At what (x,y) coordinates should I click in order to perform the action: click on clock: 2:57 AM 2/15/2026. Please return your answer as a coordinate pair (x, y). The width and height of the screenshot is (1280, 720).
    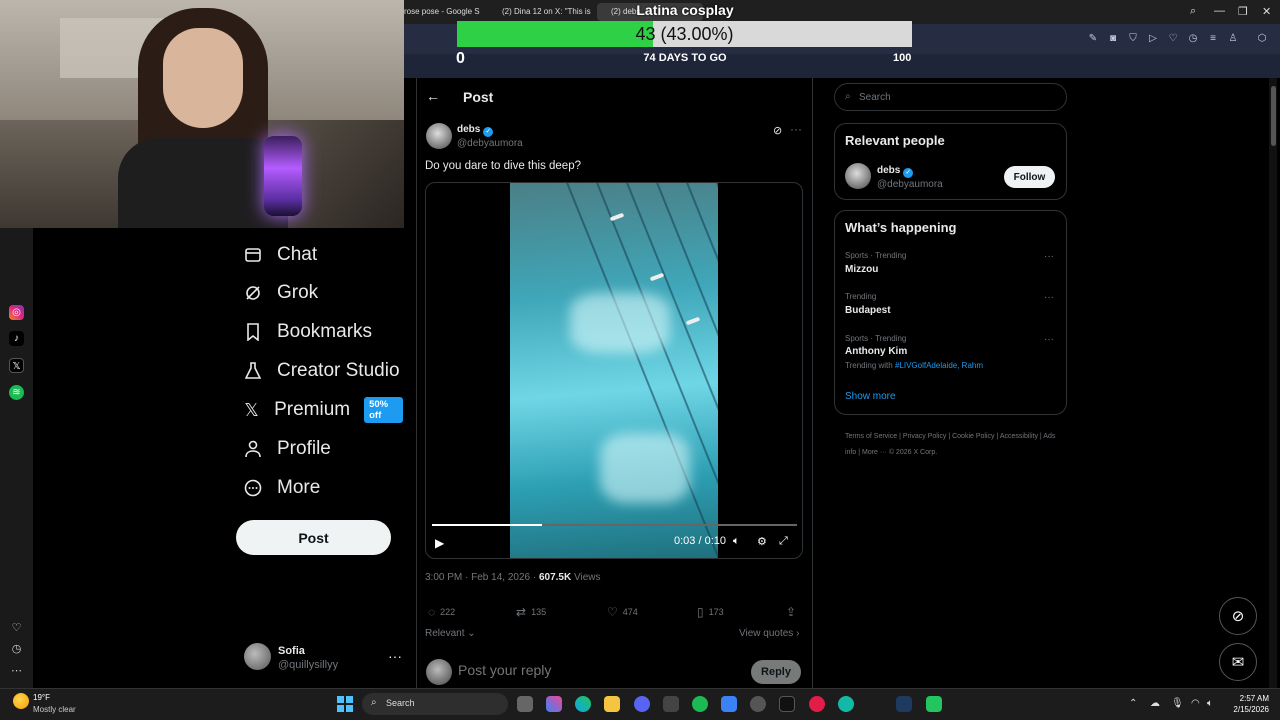
    Looking at the image, I should click on (1249, 704).